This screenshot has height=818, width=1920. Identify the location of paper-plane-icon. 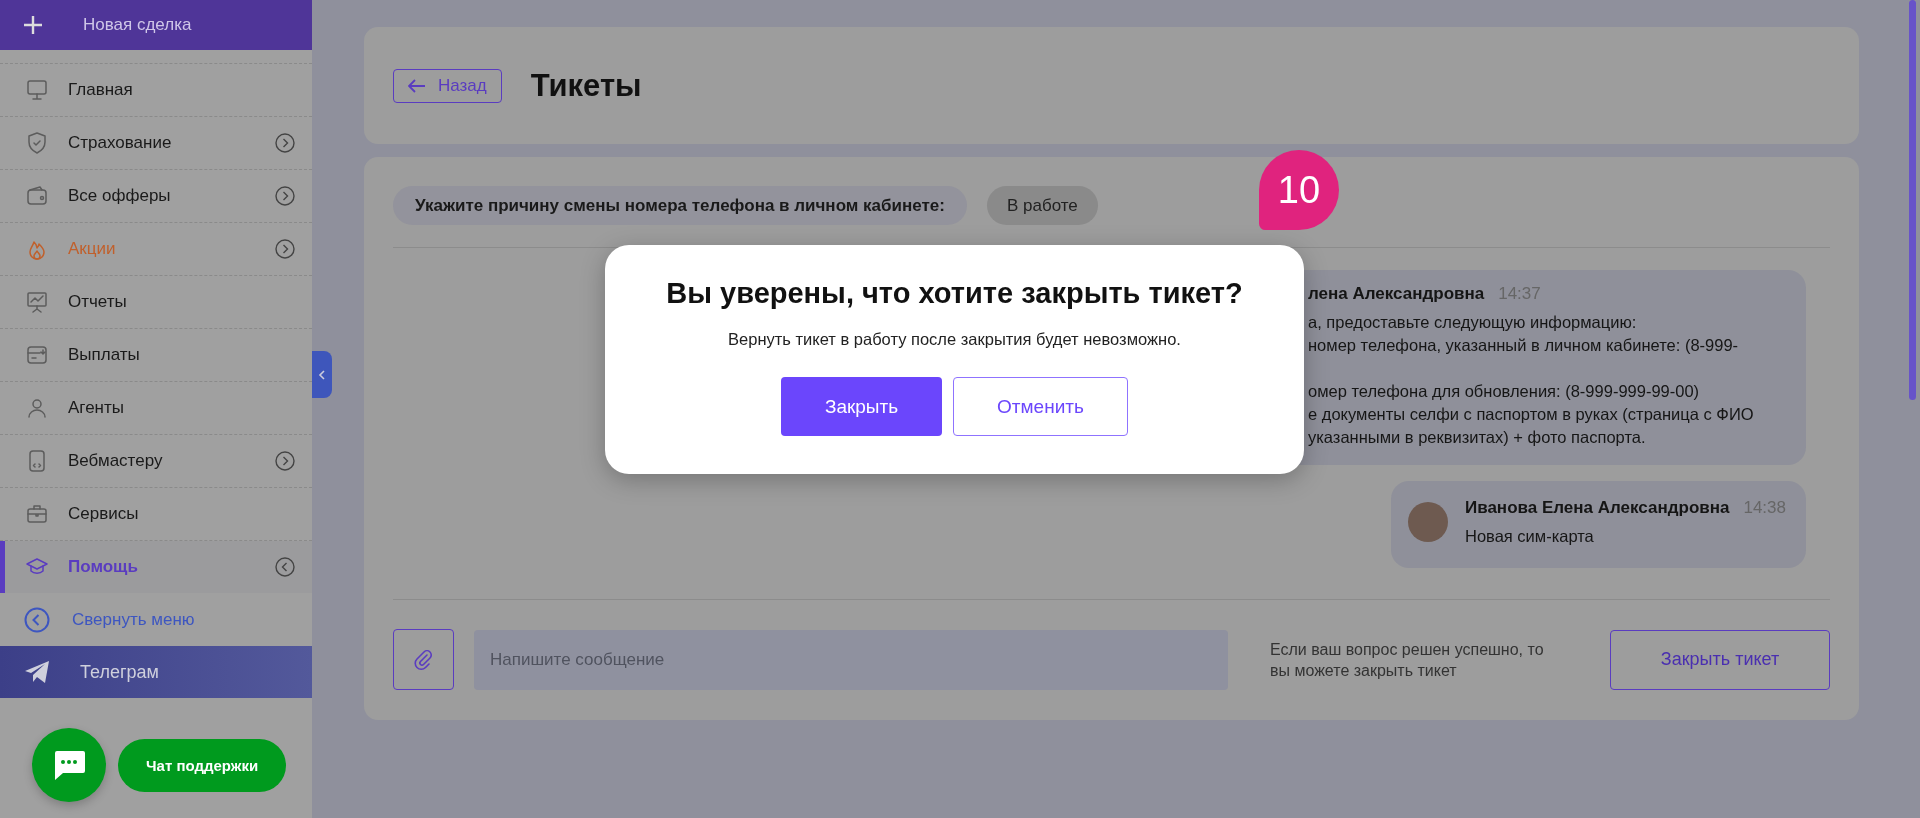
(37, 672).